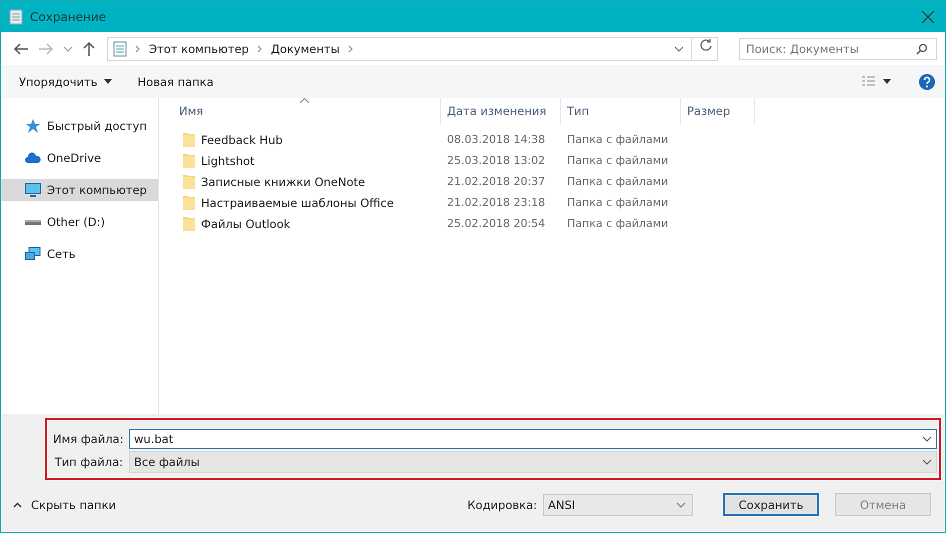 The height and width of the screenshot is (533, 946). I want to click on field-label: Имя файла:, so click(88, 439).